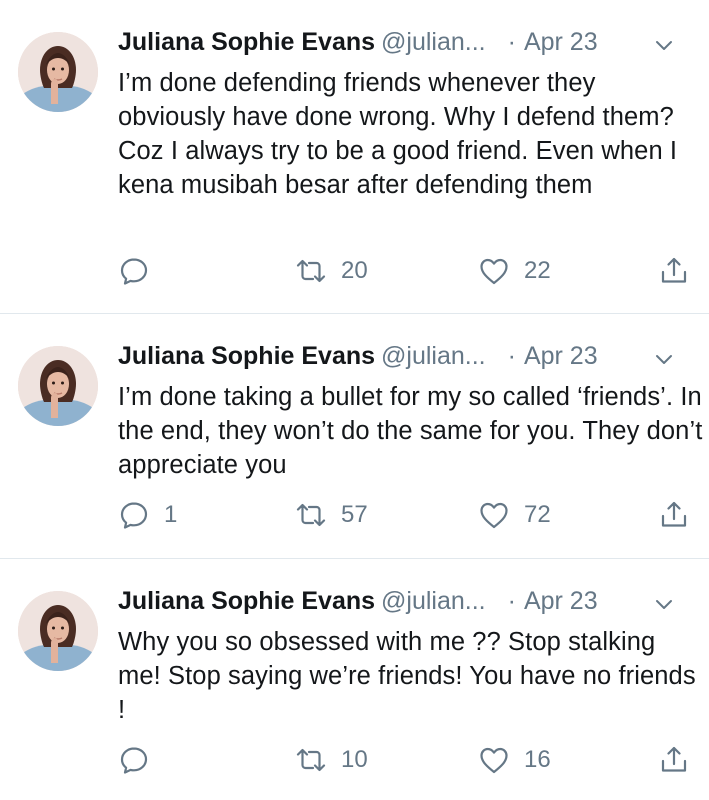 This screenshot has width=709, height=800. I want to click on tweet-actions: 20 22, so click(413, 271).